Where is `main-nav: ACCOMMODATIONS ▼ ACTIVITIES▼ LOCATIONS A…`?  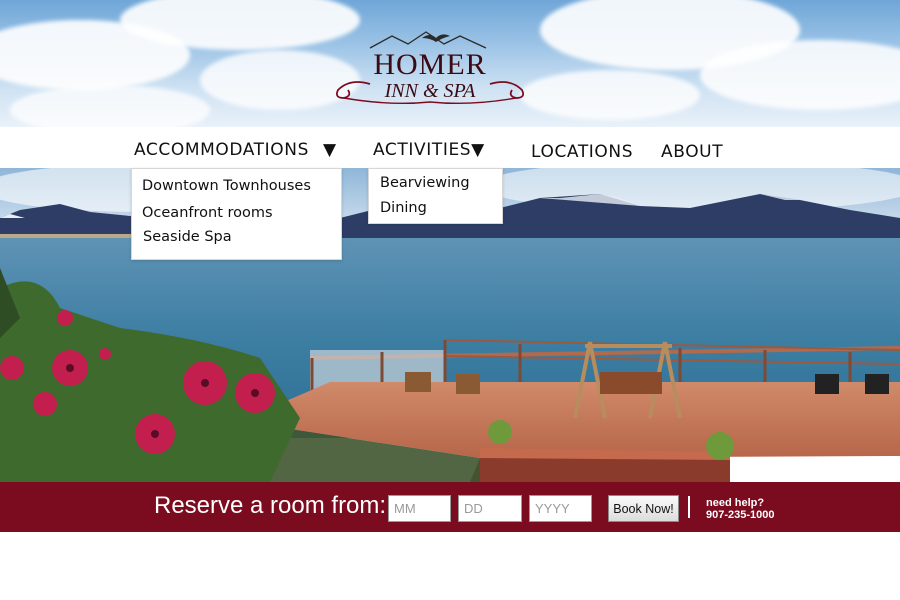
main-nav: ACCOMMODATIONS ▼ ACTIVITIES▼ LOCATIONS A… is located at coordinates (450, 147).